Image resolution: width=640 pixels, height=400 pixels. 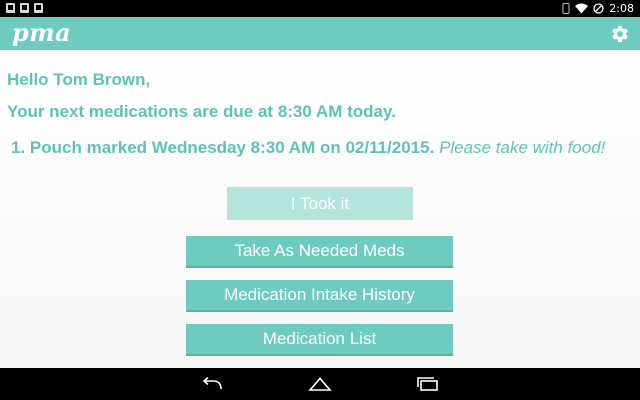 What do you see at coordinates (320, 203) in the screenshot?
I see `i-took-it-button: I Took it` at bounding box center [320, 203].